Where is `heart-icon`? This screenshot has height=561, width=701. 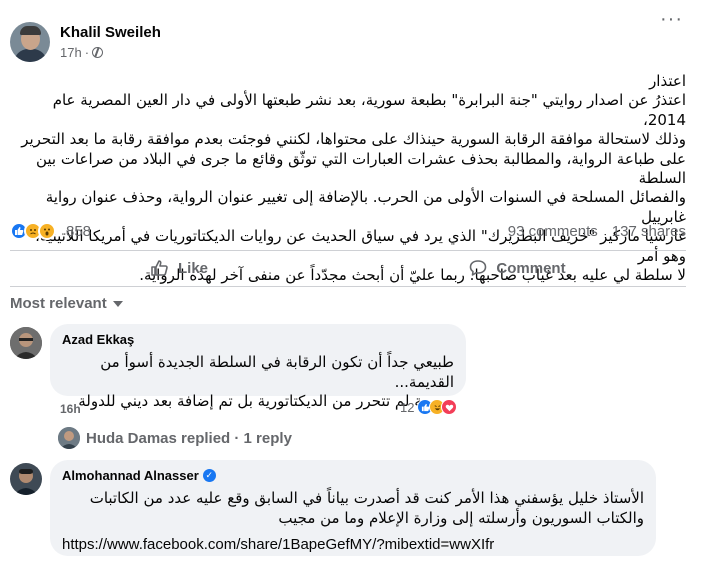 heart-icon is located at coordinates (449, 407).